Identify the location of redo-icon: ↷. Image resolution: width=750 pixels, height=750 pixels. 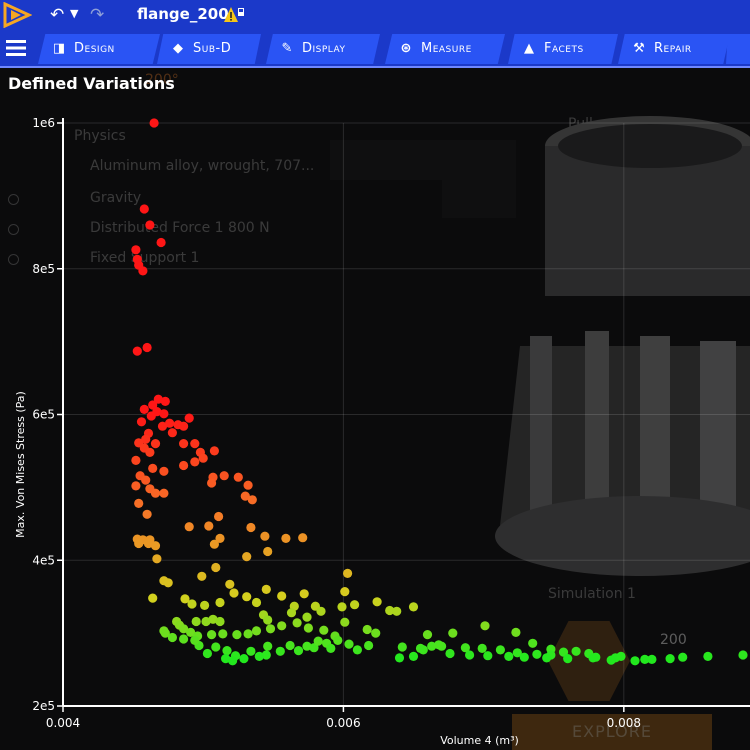
(97, 15).